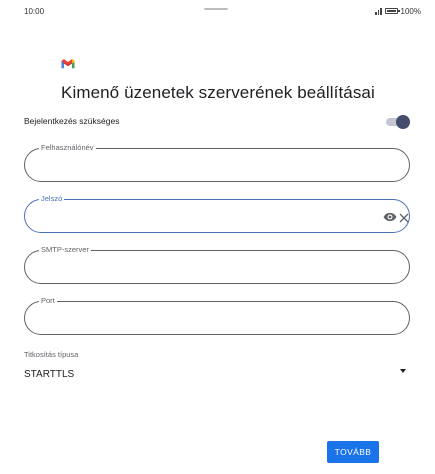 The image size is (435, 474). What do you see at coordinates (52, 199) in the screenshot?
I see `password-label: Jelszó` at bounding box center [52, 199].